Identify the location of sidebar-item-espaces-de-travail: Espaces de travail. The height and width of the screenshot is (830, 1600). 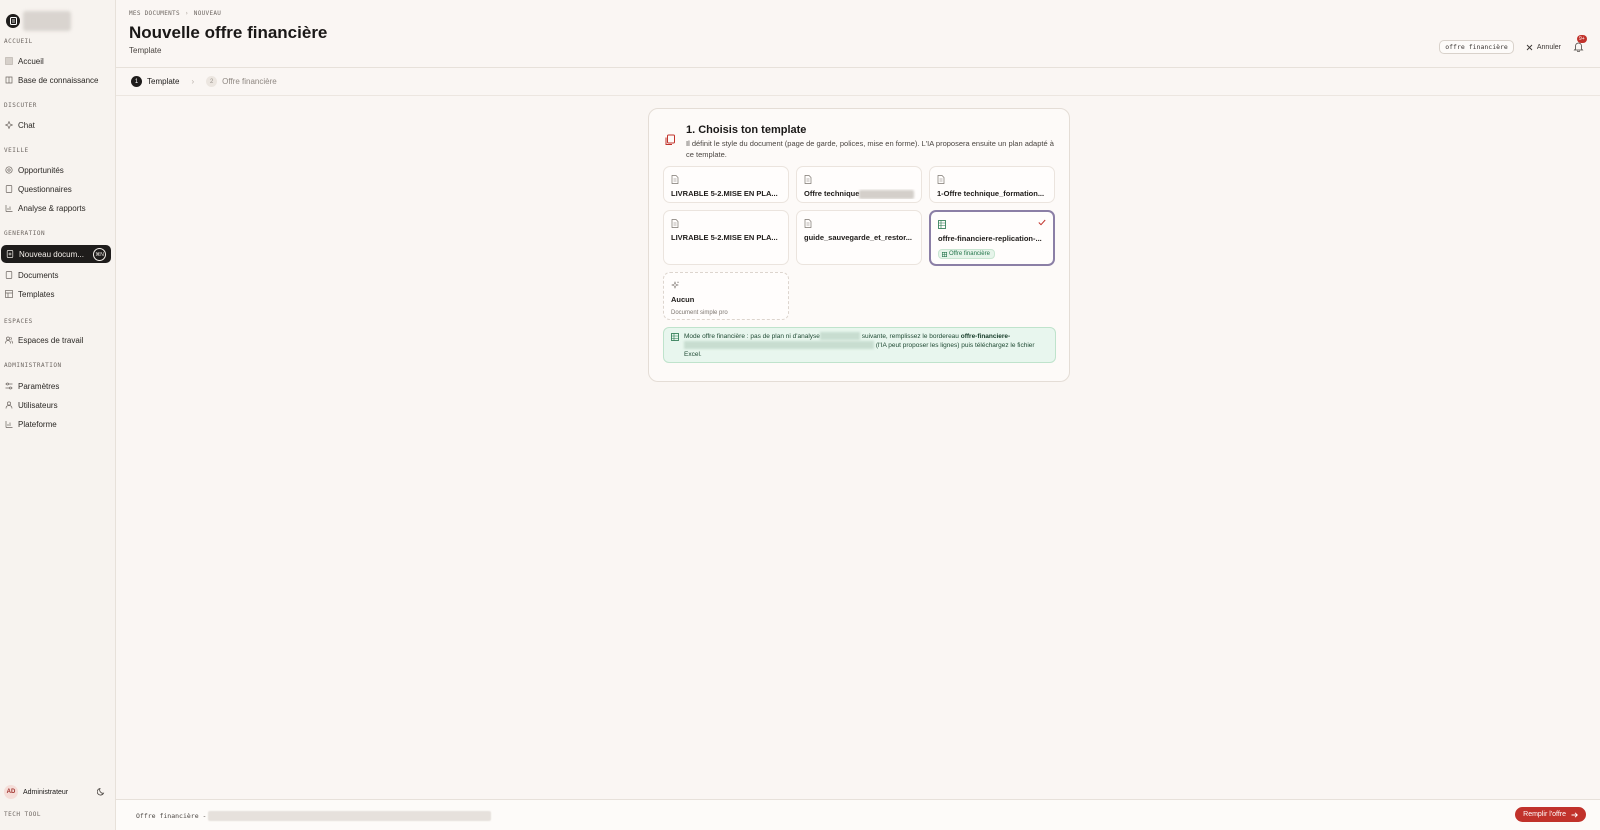
(55, 340).